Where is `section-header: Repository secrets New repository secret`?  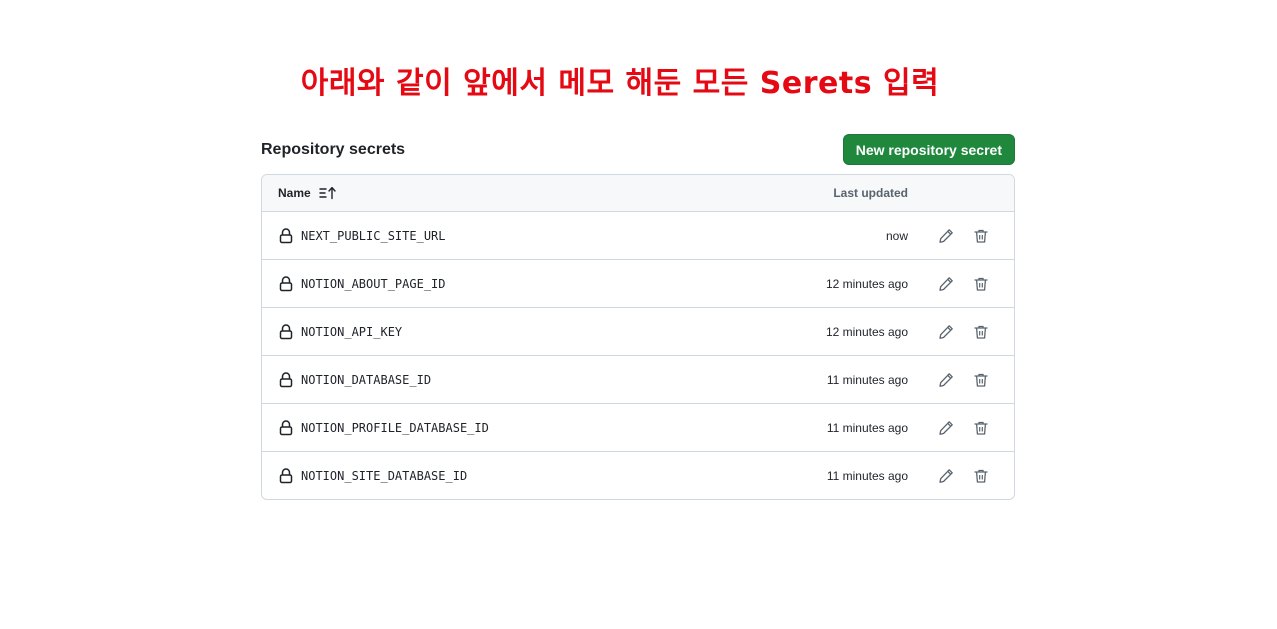
section-header: Repository secrets New repository secret is located at coordinates (638, 149).